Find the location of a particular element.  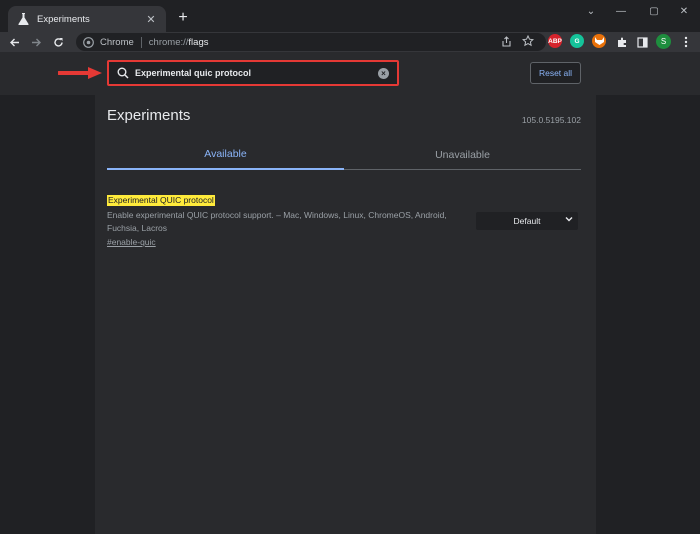

flask-icon is located at coordinates (23, 19).